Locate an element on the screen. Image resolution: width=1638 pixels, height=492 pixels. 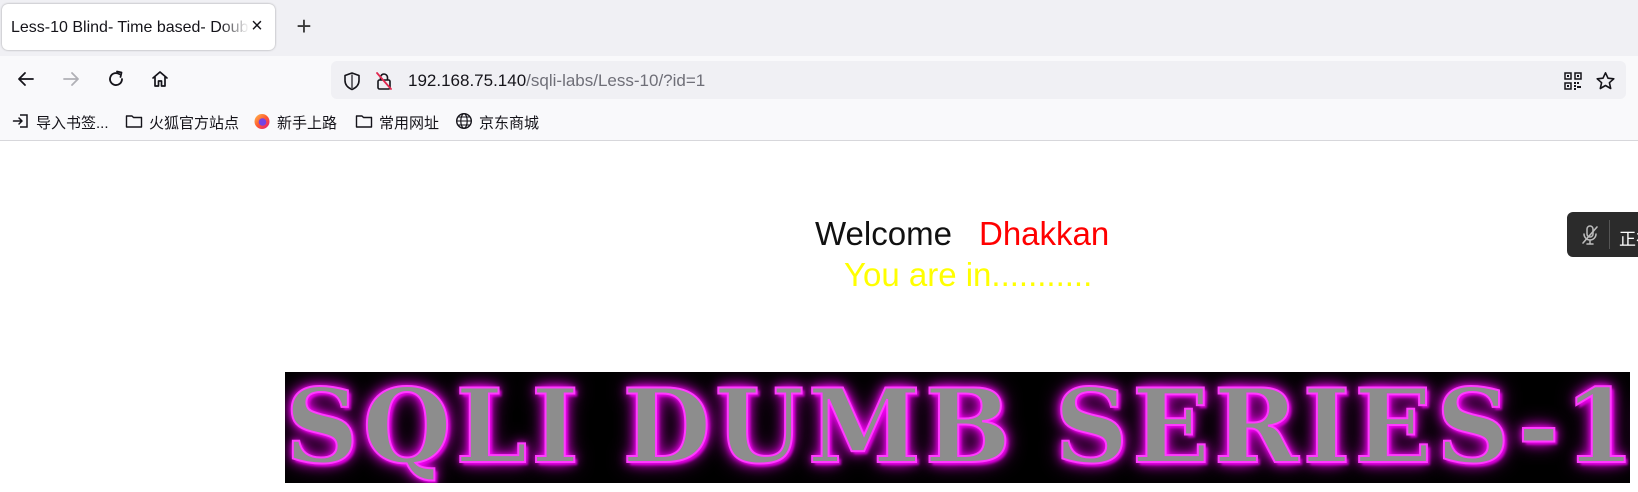
bookmark-label: 京东商城 is located at coordinates (509, 123).